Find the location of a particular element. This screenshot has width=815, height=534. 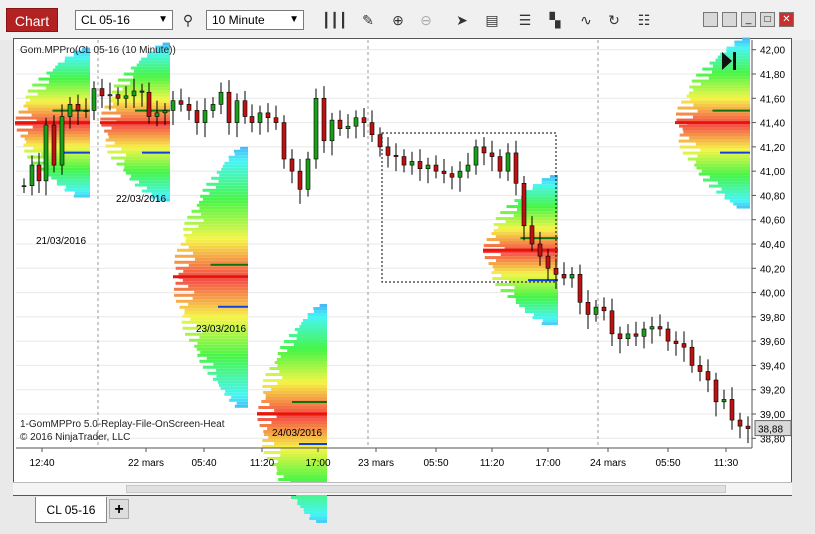

tab-cl-05-16: CL 05-16 is located at coordinates (71, 510).